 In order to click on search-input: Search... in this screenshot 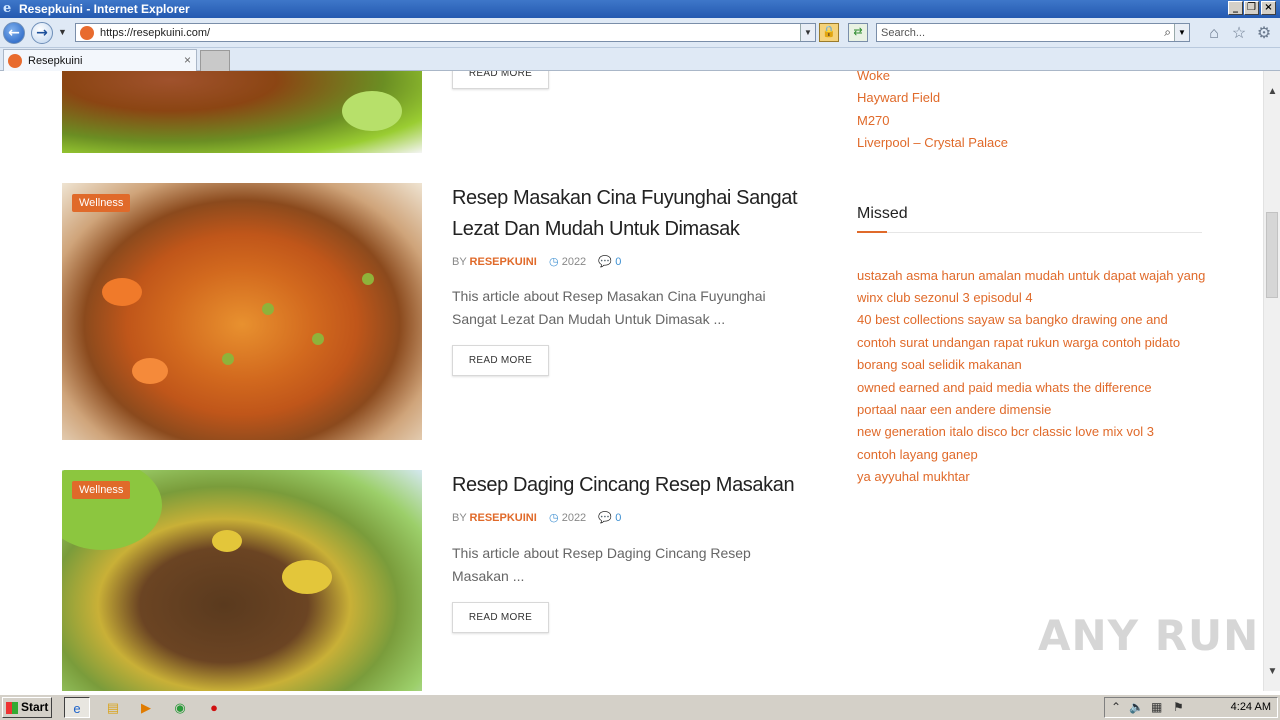, I will do `click(903, 33)`.